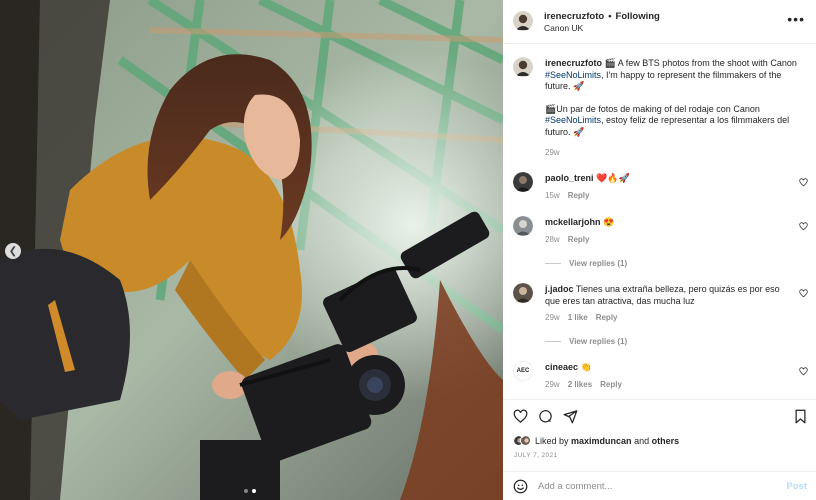  What do you see at coordinates (536, 455) in the screenshot?
I see `post-date: JULY 7, 2021` at bounding box center [536, 455].